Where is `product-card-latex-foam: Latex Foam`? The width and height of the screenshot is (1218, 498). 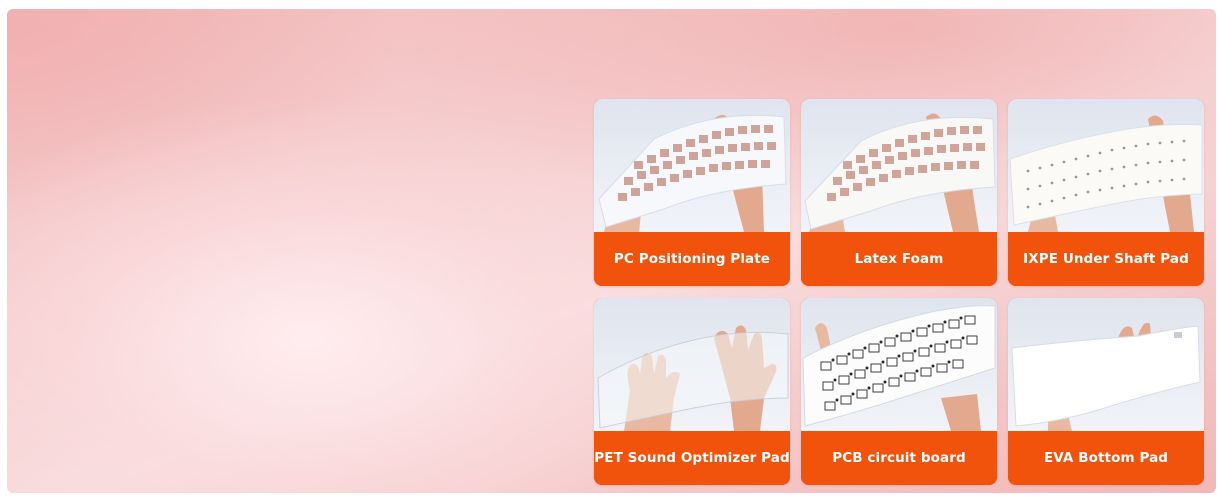
product-card-latex-foam: Latex Foam is located at coordinates (899, 192).